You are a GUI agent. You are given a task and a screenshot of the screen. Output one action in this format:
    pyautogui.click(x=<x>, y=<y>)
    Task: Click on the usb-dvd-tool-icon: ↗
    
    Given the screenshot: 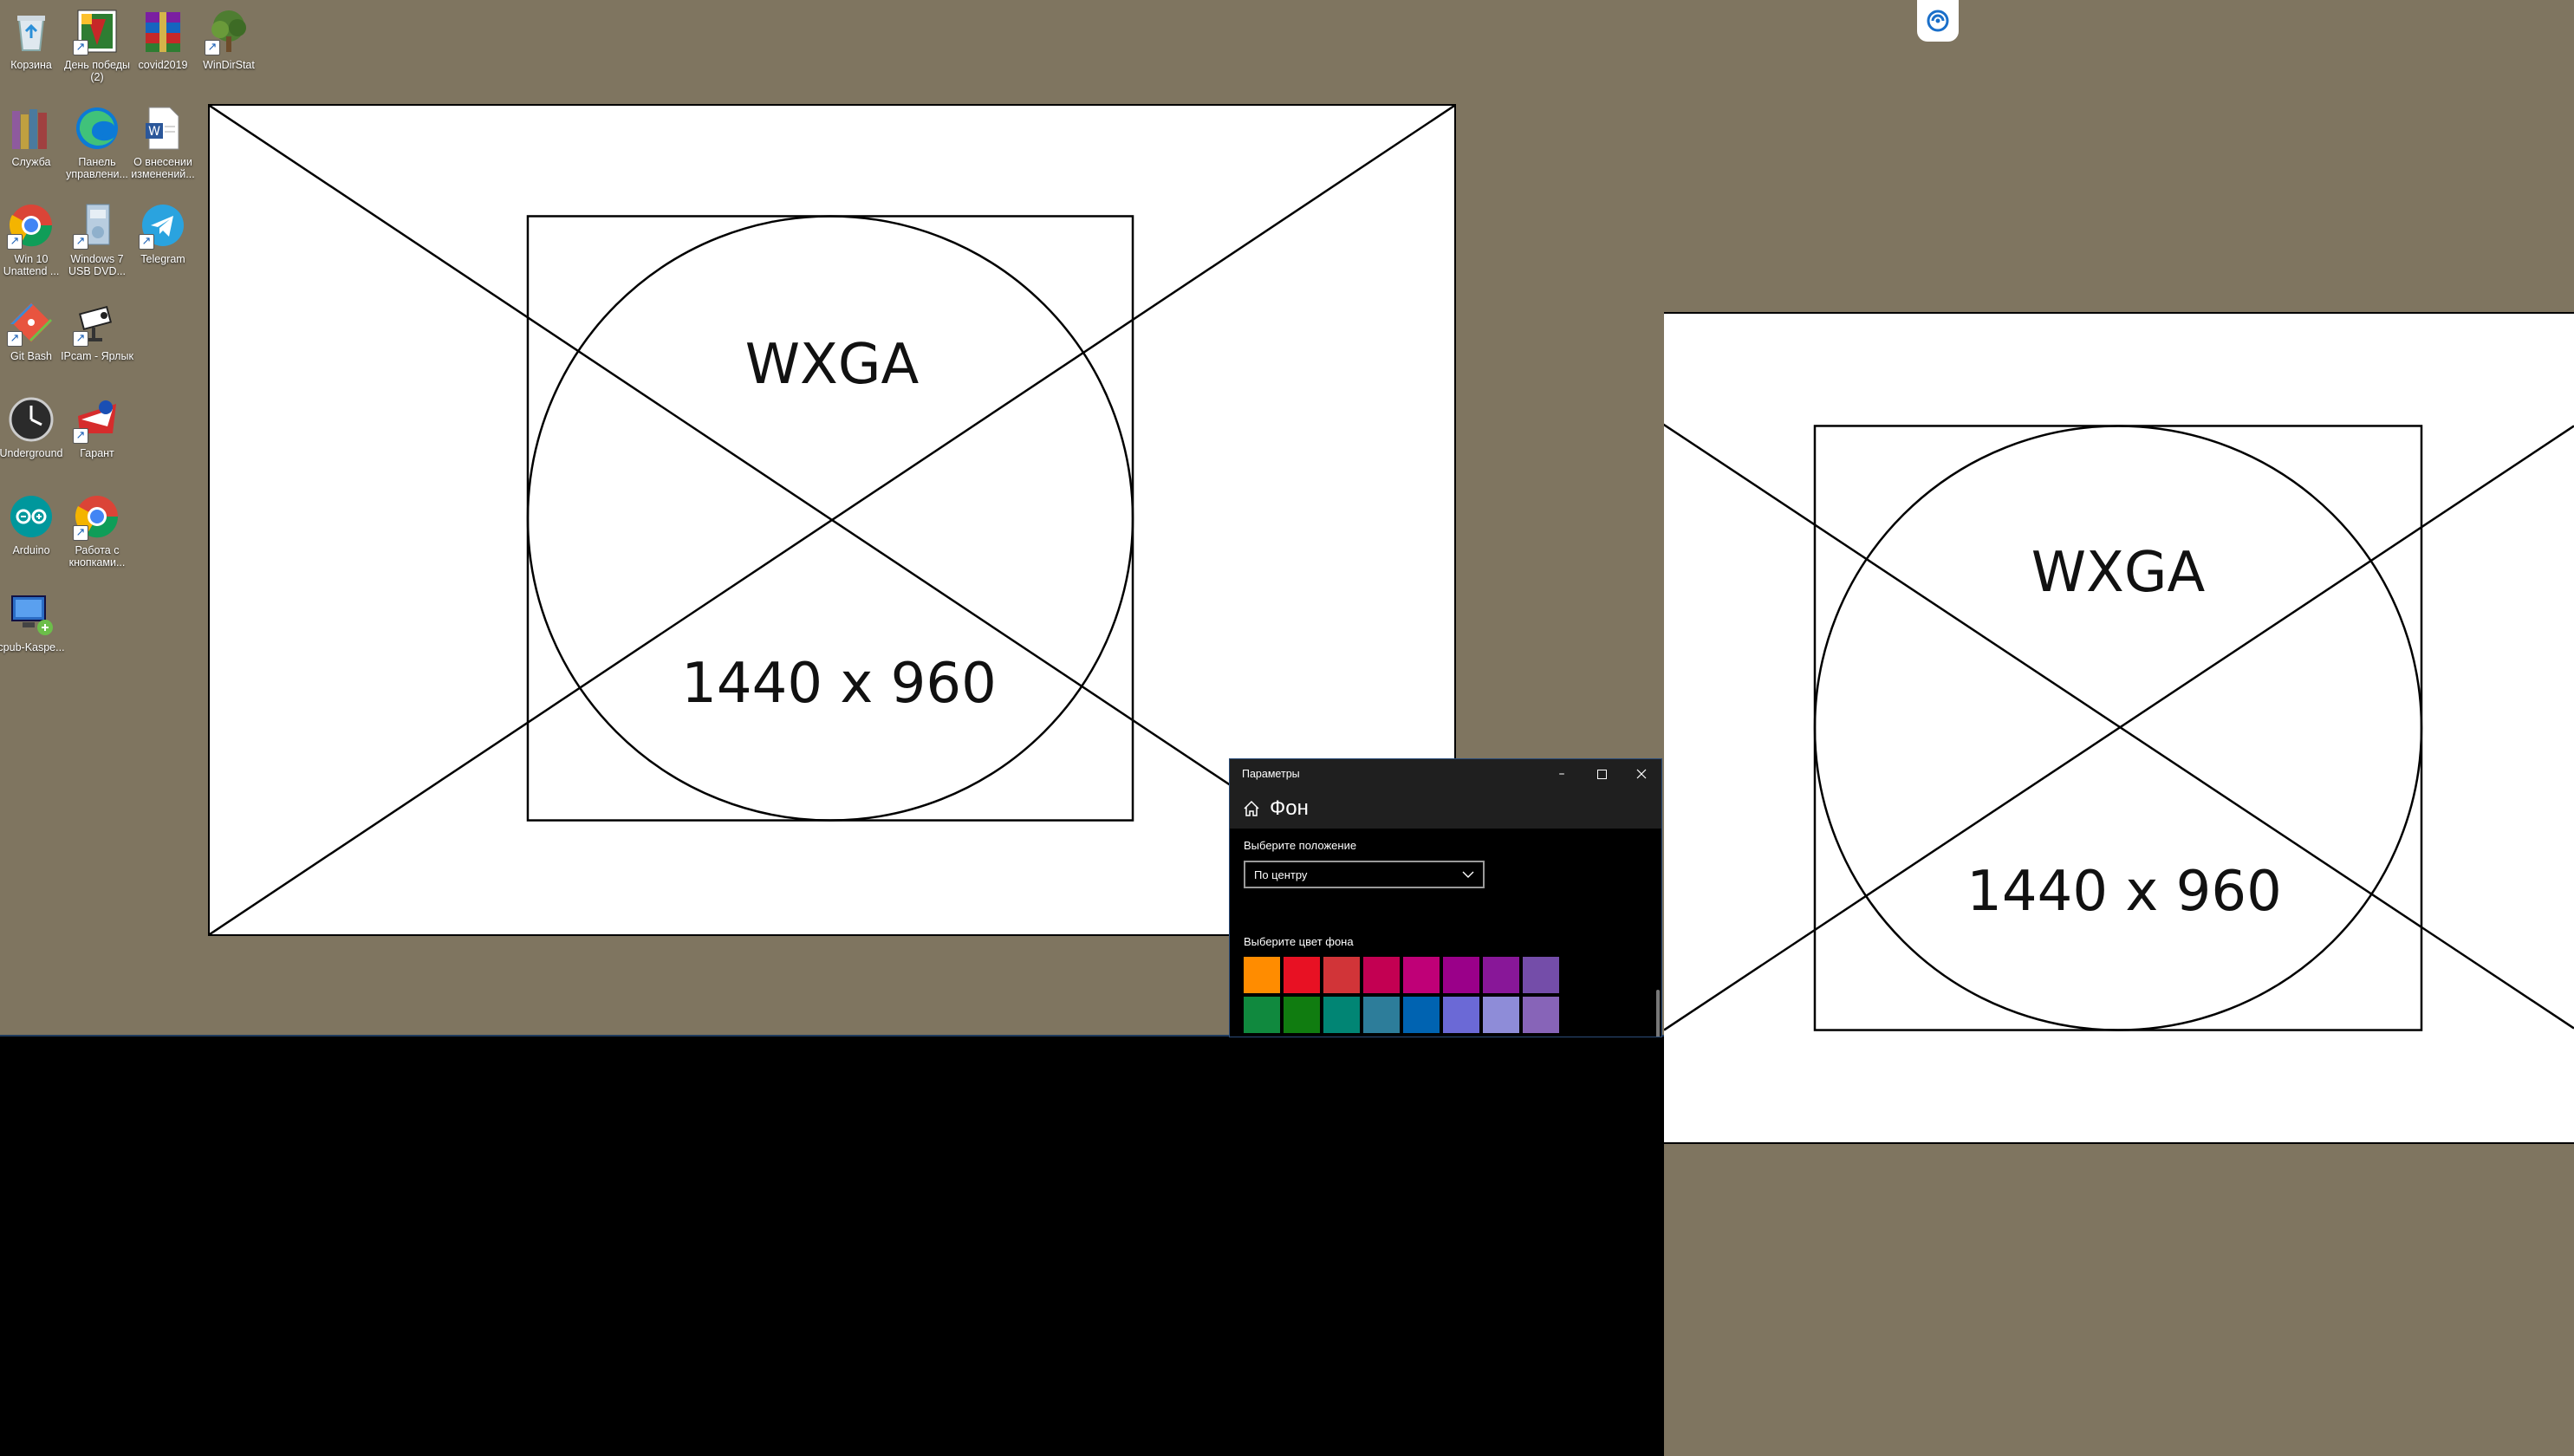 What is the action you would take?
    pyautogui.click(x=97, y=225)
    